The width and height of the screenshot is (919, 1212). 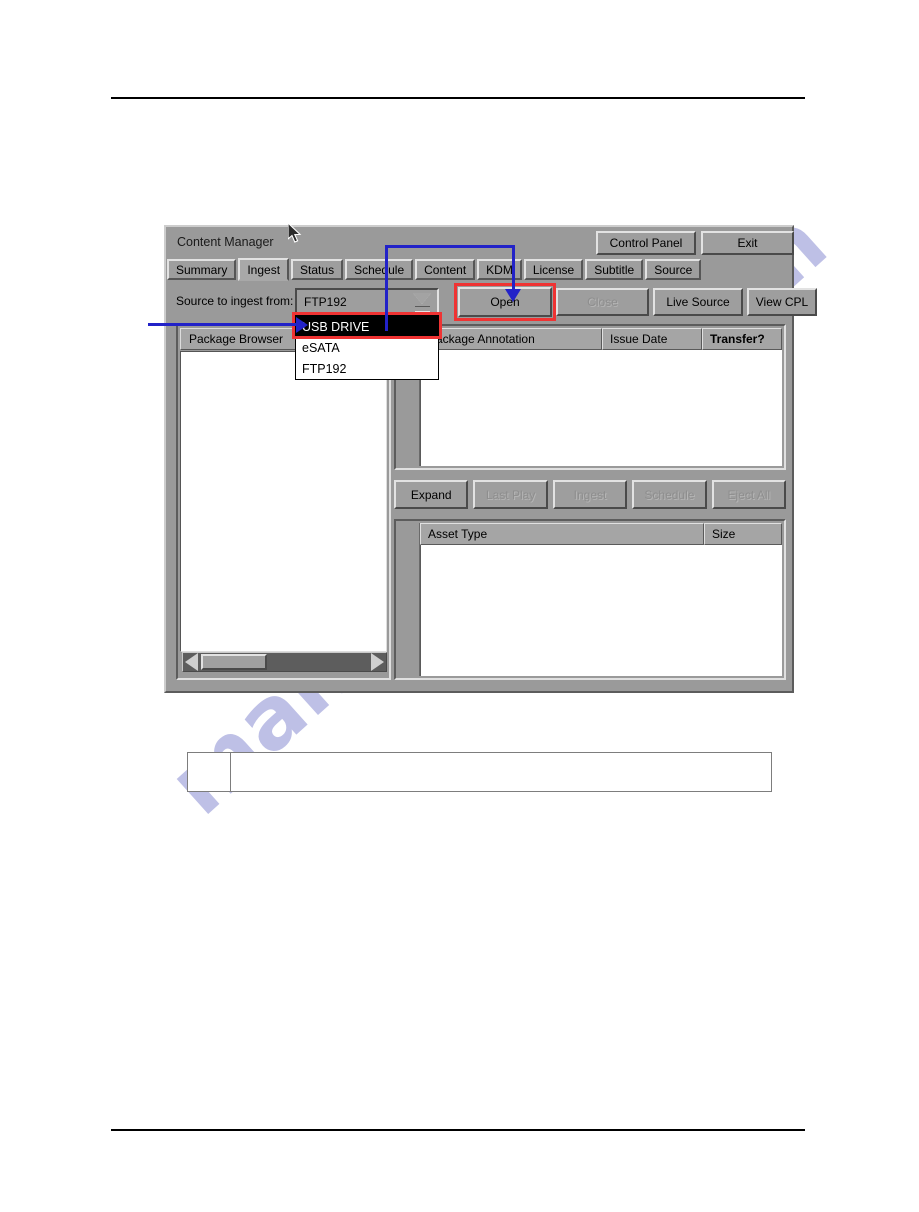 I want to click on package-table-header-row: Package Annotation Issue Date Transfer?, so click(x=601, y=339).